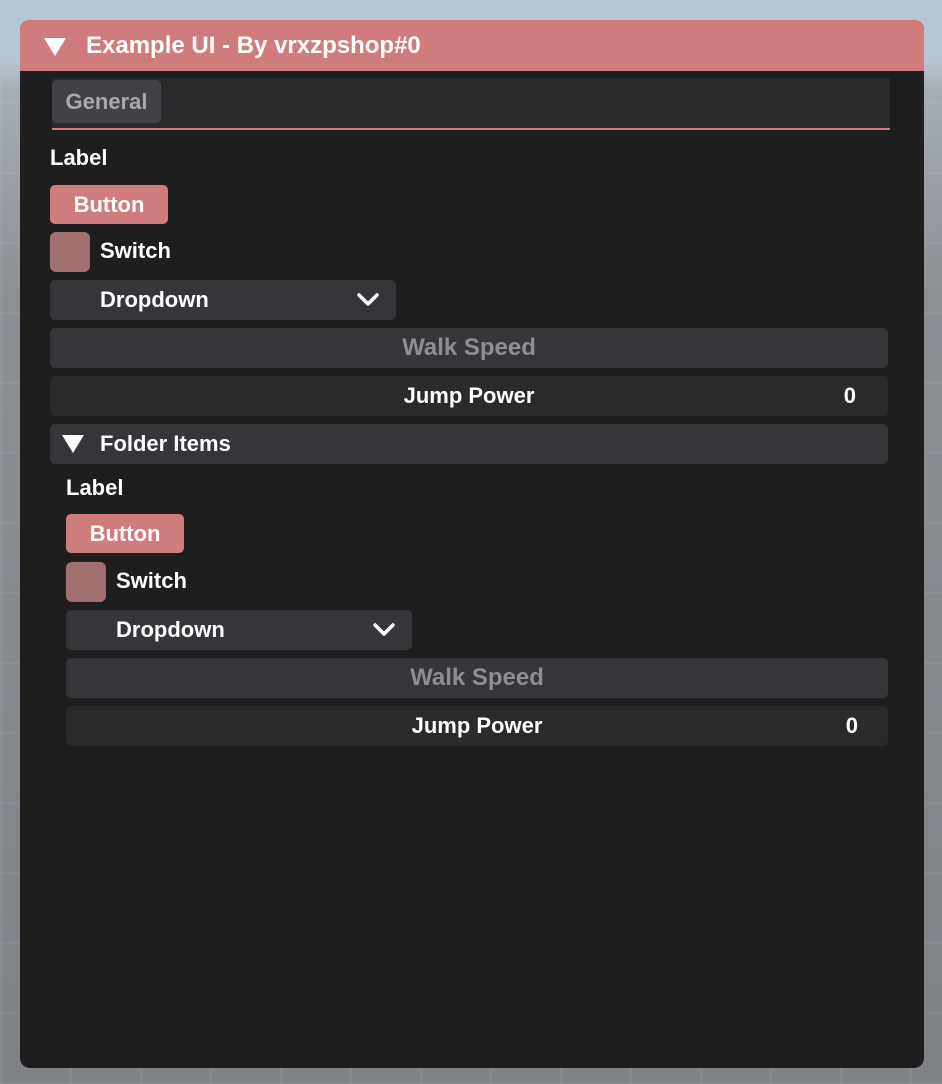 Image resolution: width=942 pixels, height=1084 pixels. What do you see at coordinates (95, 487) in the screenshot?
I see `folder-label: Label` at bounding box center [95, 487].